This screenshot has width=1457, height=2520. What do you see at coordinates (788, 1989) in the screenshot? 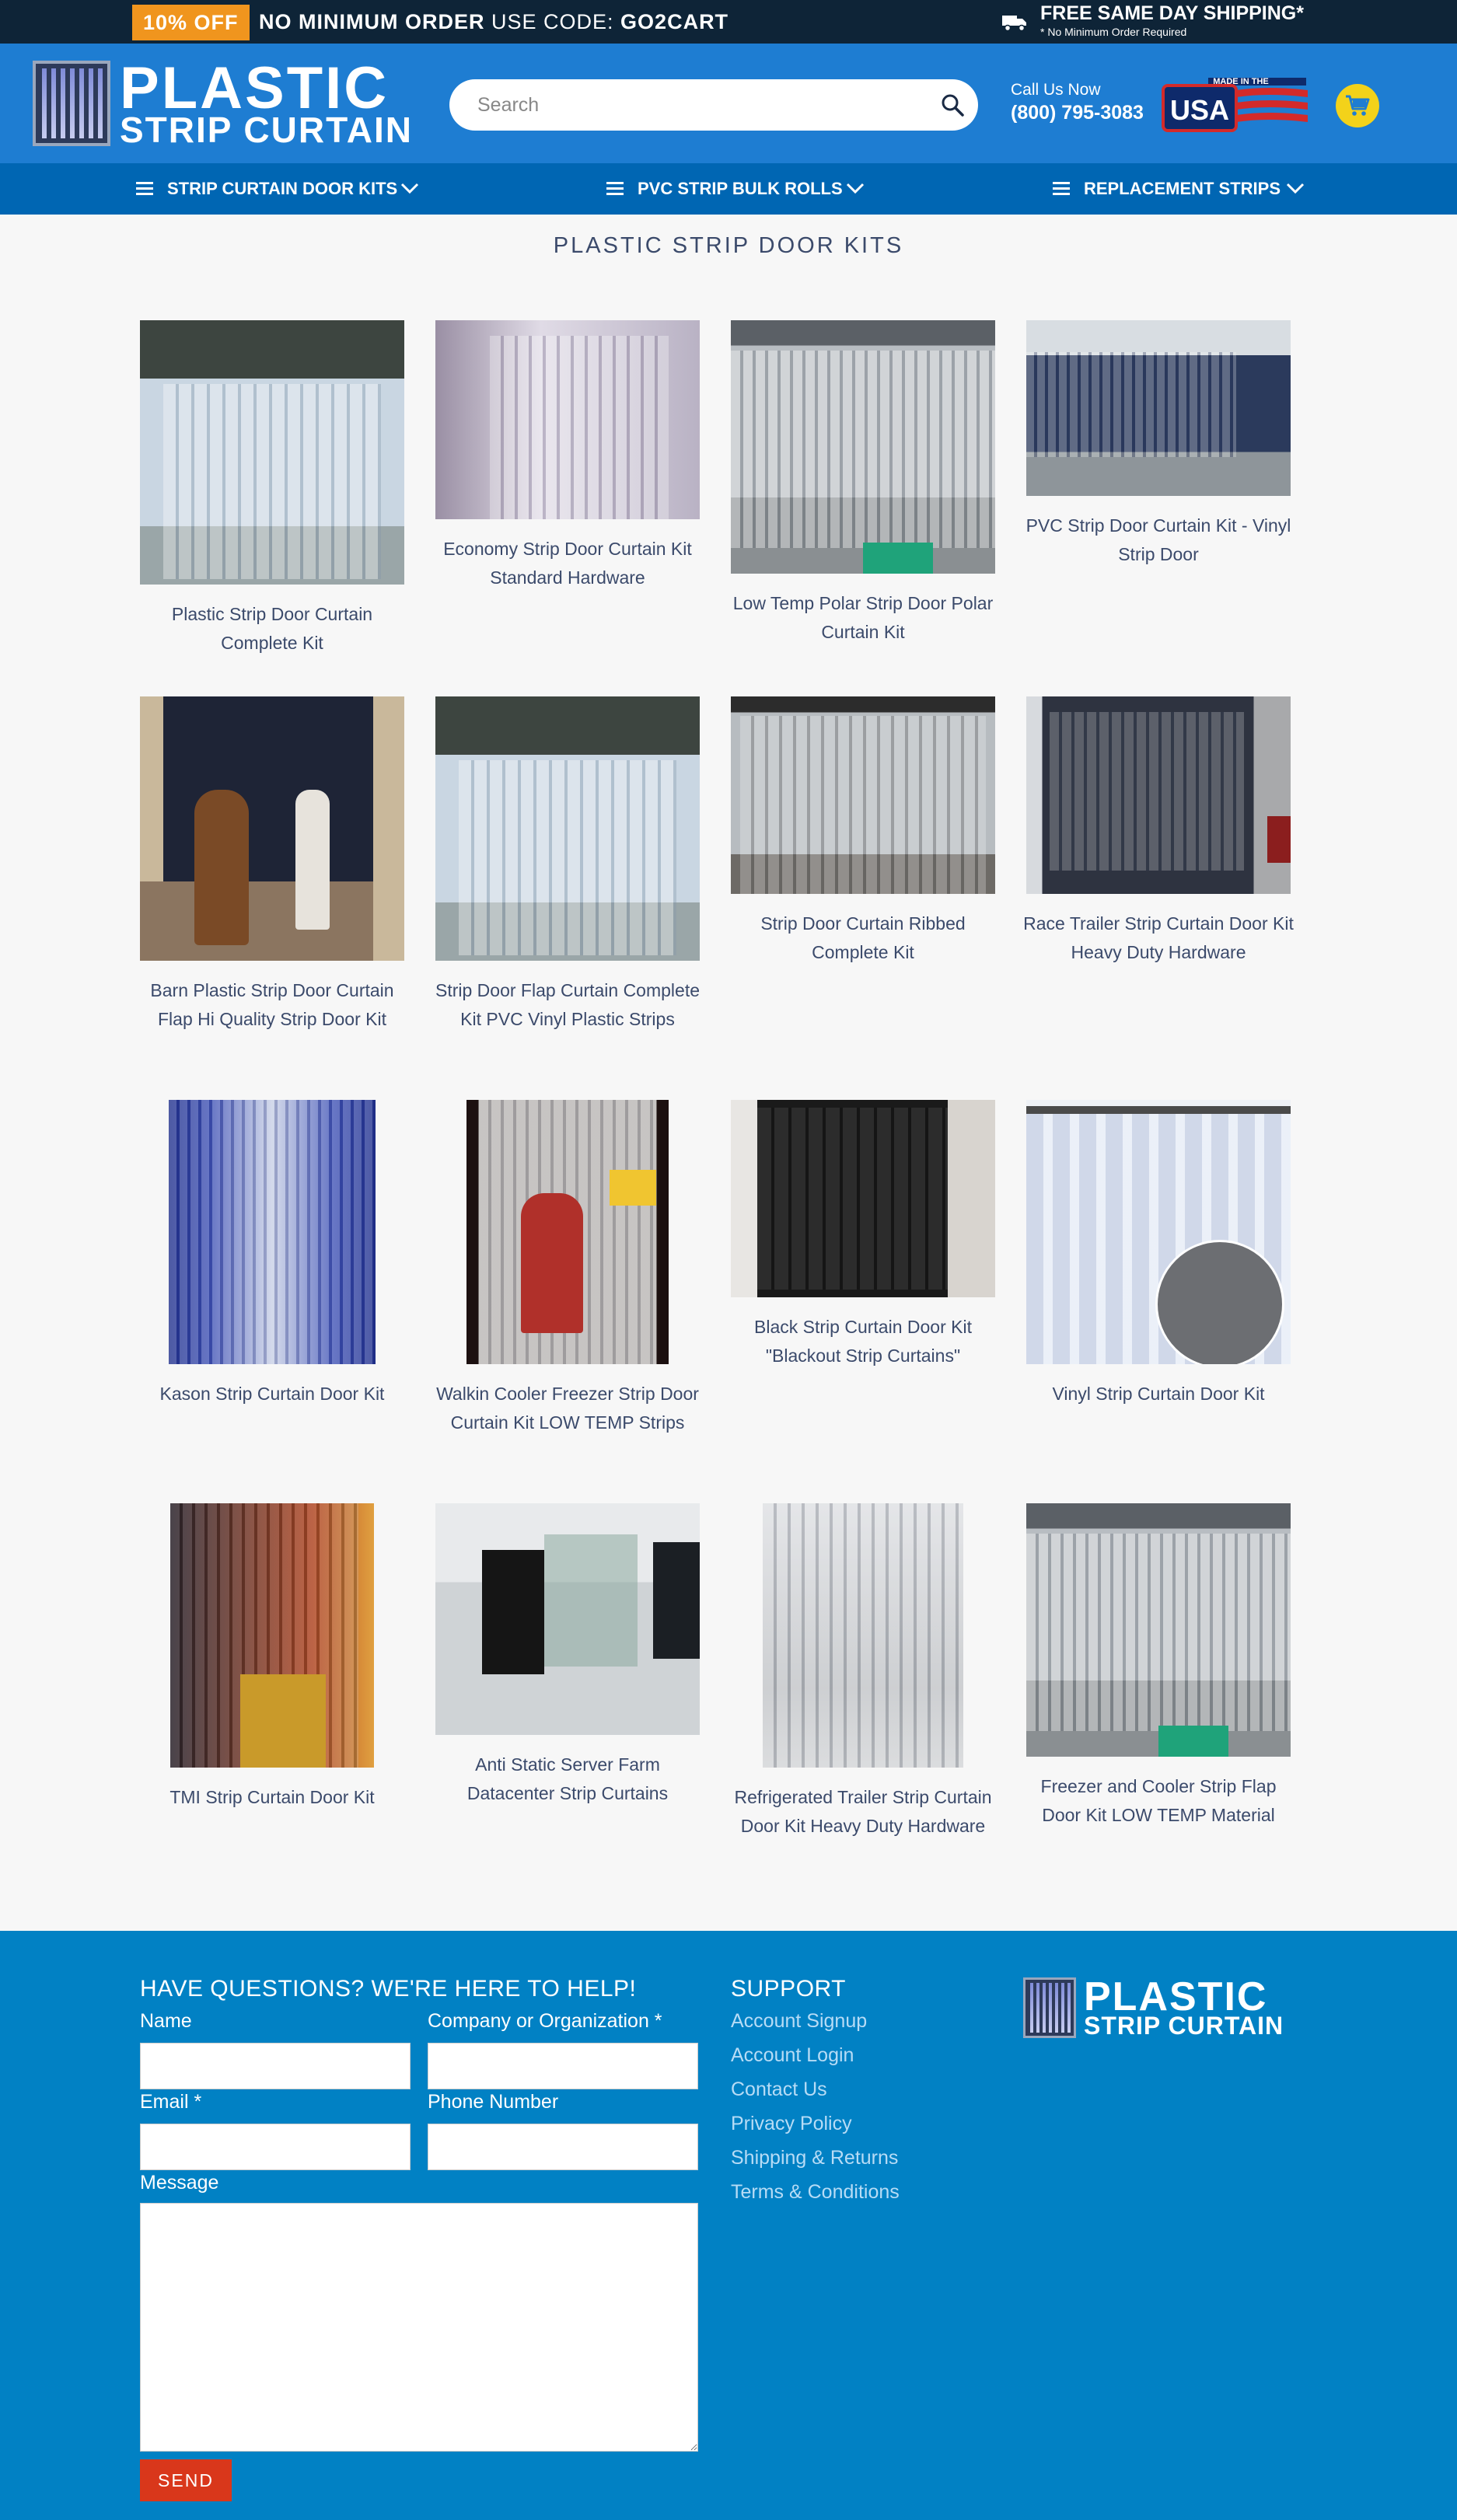
I see `support-heading: SUPPORT` at bounding box center [788, 1989].